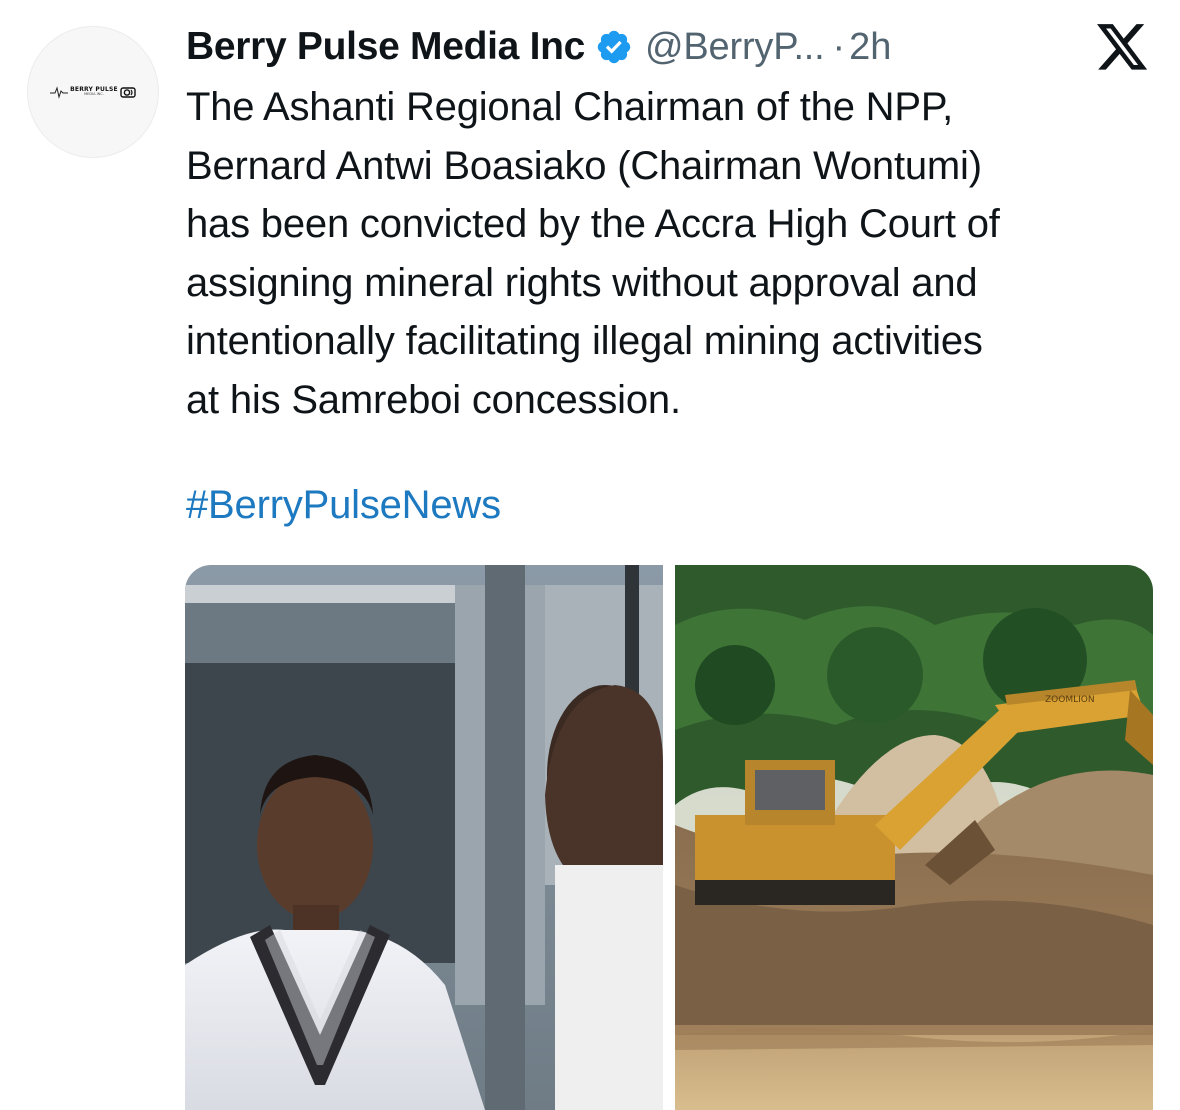  Describe the element at coordinates (385, 47) in the screenshot. I see `display-name: Berry Pulse Media Inc` at that location.